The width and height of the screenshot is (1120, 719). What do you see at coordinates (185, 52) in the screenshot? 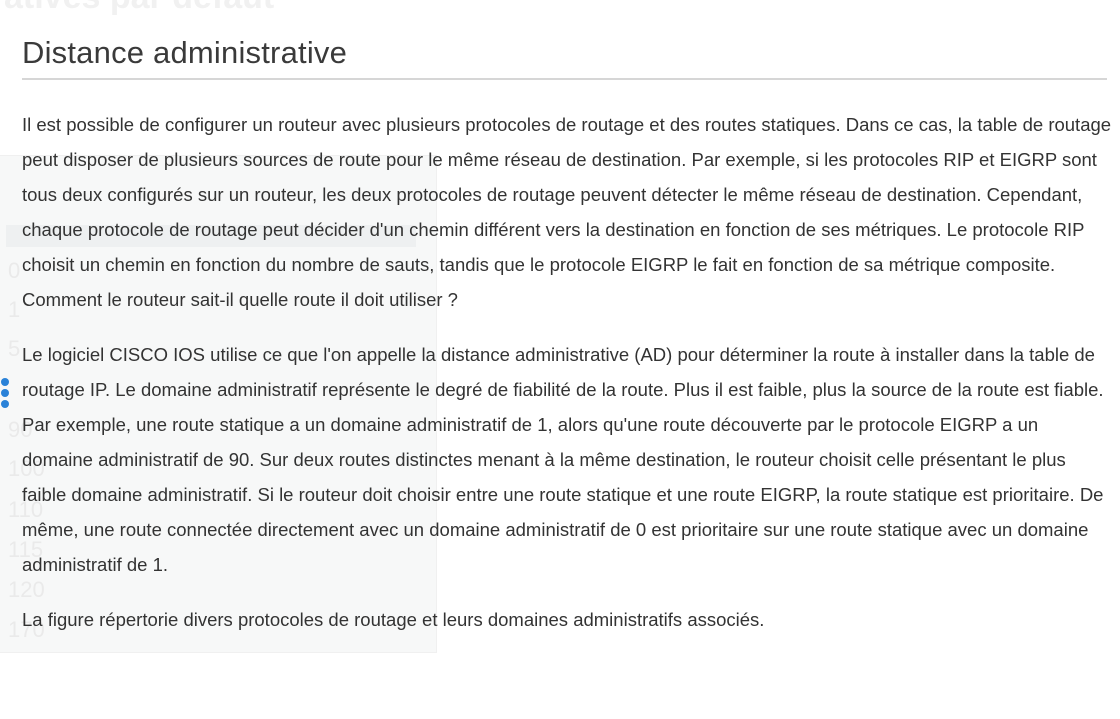
I see `page-title: Distance administrative` at bounding box center [185, 52].